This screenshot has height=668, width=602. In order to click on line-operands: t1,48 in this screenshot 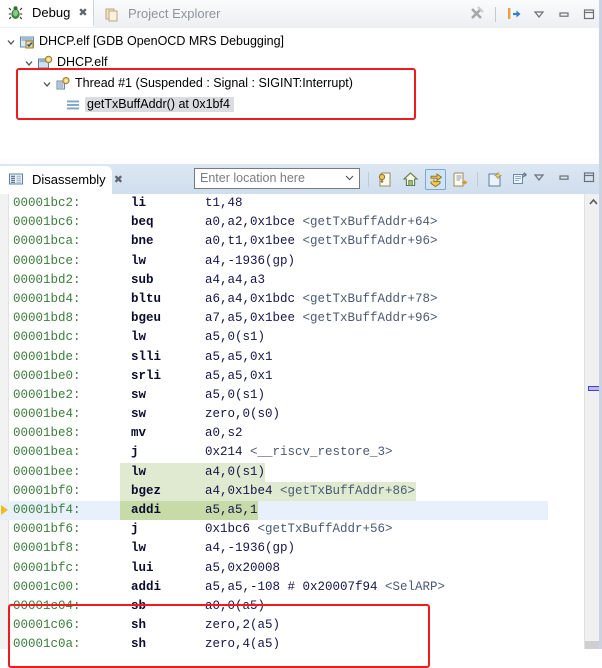, I will do `click(224, 203)`.